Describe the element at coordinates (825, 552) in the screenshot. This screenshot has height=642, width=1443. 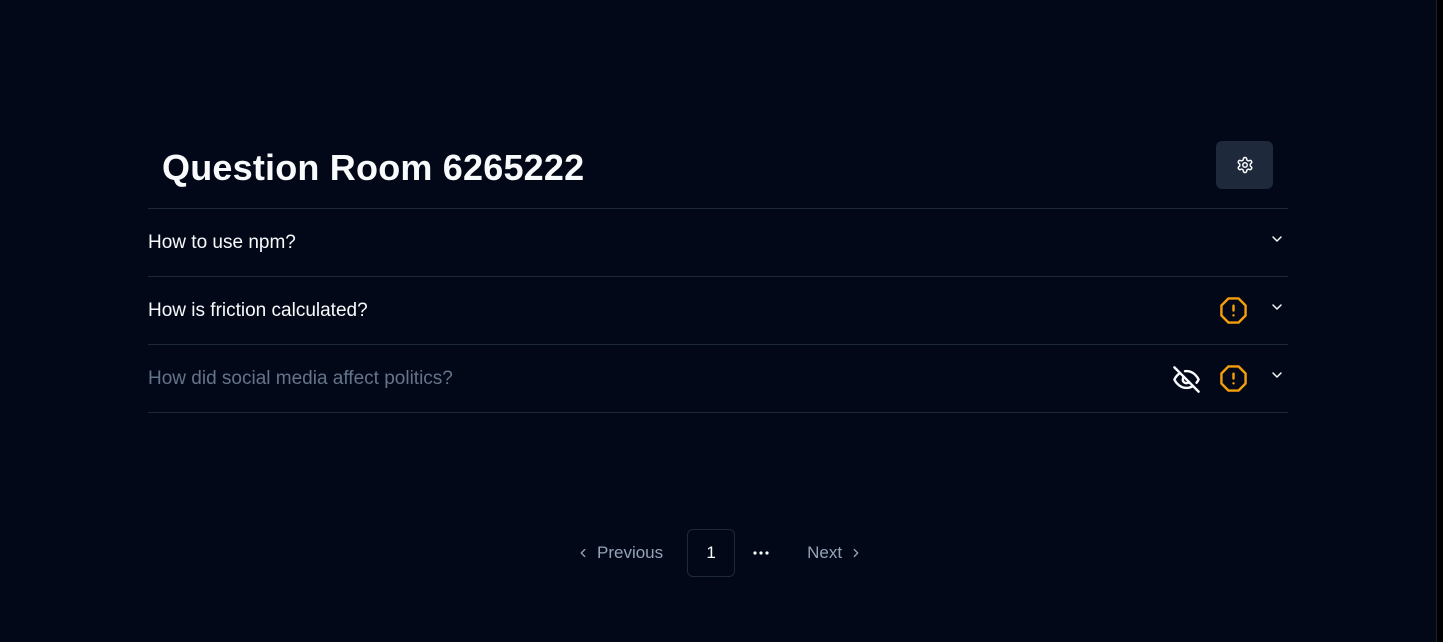
I see `next-label: Next` at that location.